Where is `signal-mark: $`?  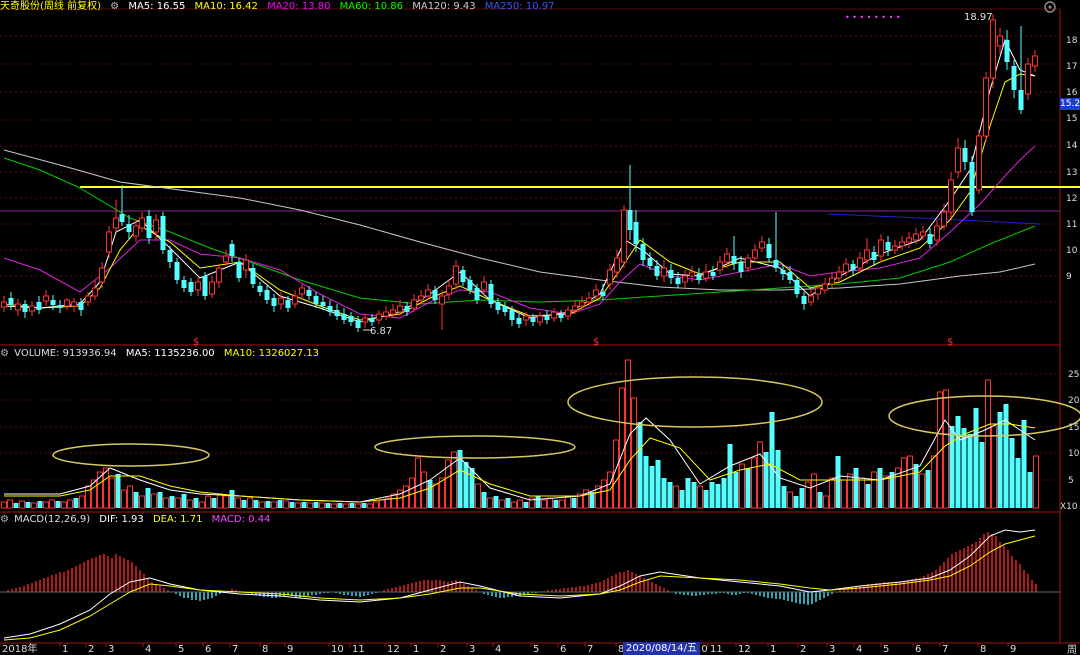 signal-mark: $ is located at coordinates (950, 342).